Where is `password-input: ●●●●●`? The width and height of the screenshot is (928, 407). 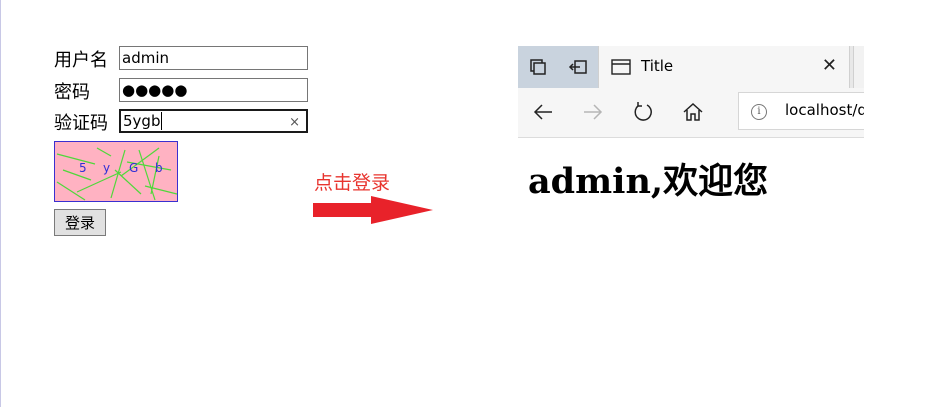
password-input: ●●●●● is located at coordinates (213, 90).